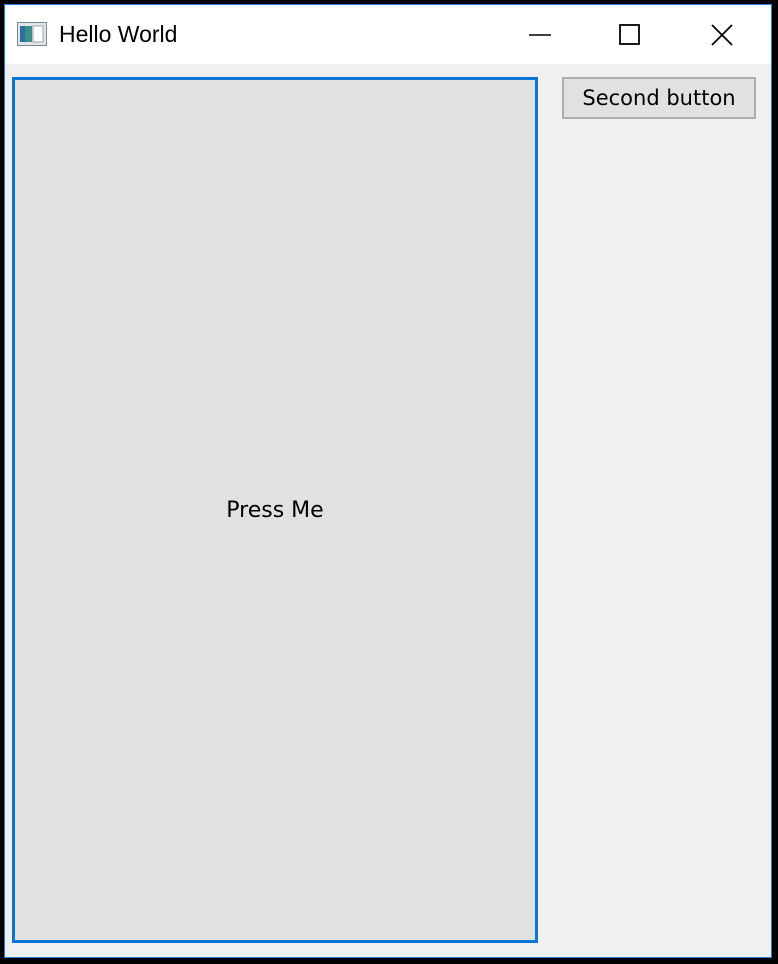 Image resolution: width=778 pixels, height=964 pixels. I want to click on press-me-label: Press Me, so click(275, 510).